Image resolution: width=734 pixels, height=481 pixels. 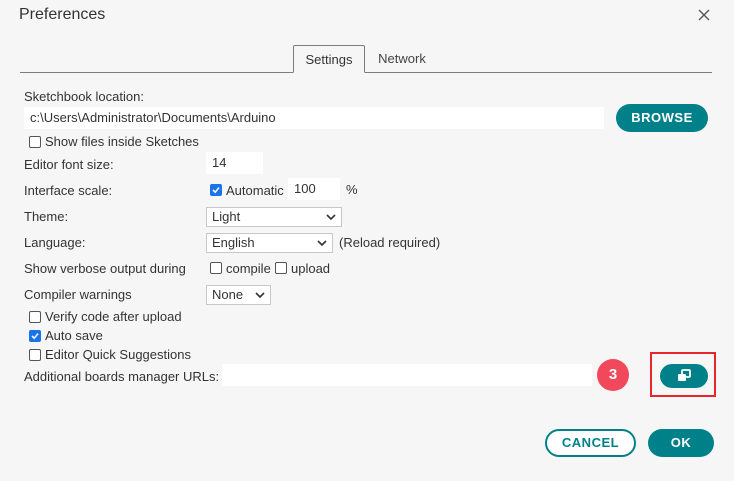 I want to click on verbose-compile-checkbox, so click(x=216, y=268).